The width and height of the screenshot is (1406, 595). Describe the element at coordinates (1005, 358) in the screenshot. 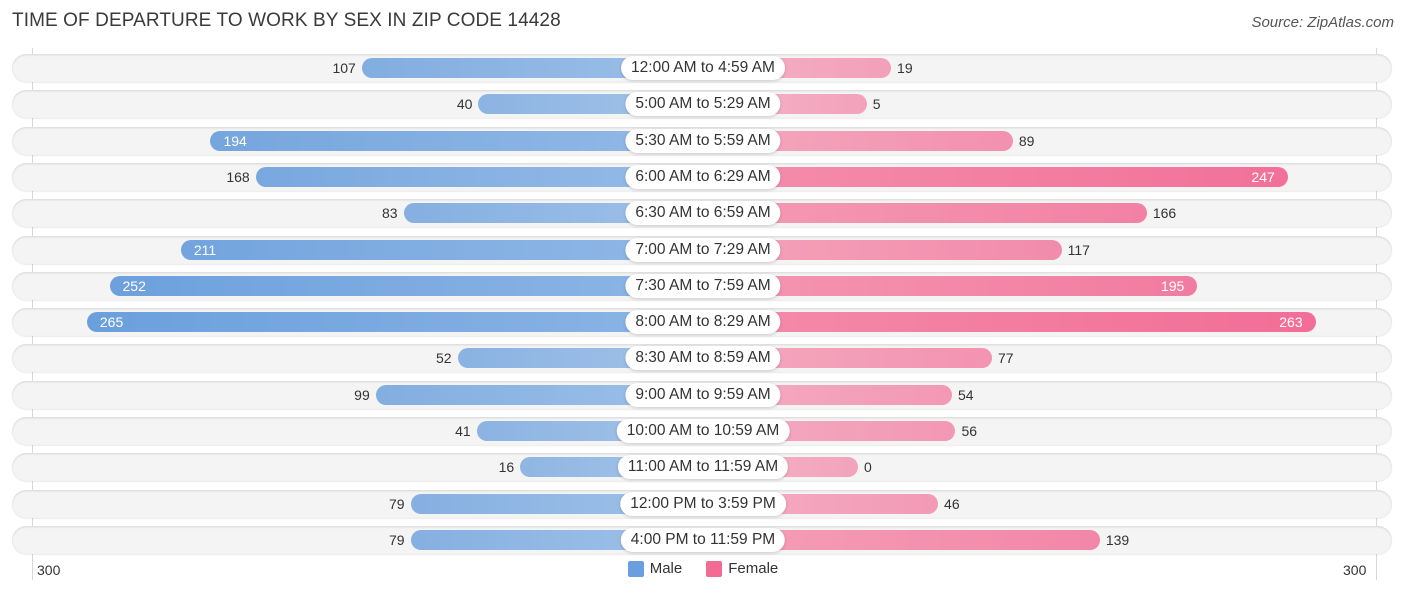

I see `value-label-female: 77` at that location.